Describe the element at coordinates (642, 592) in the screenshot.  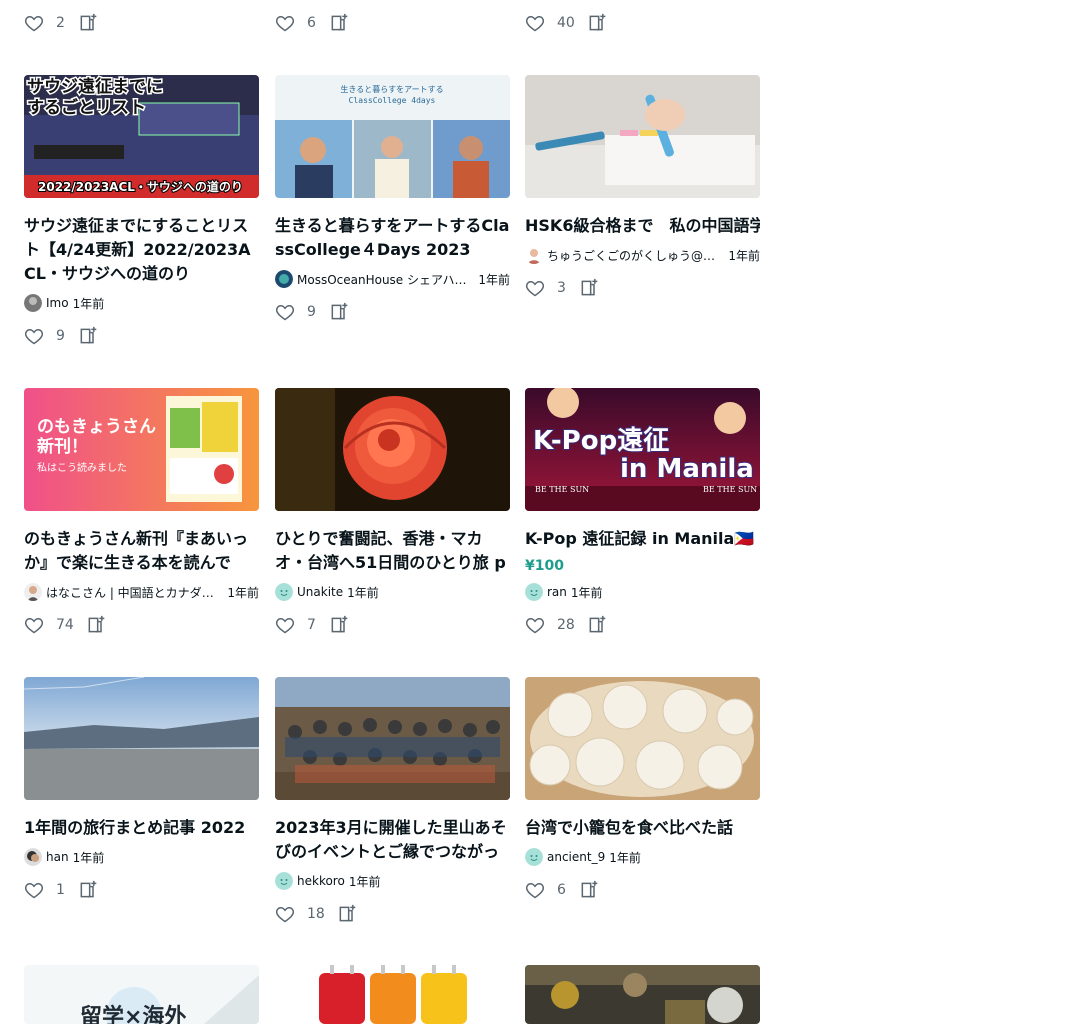
I see `author-line: ran 1年前` at that location.